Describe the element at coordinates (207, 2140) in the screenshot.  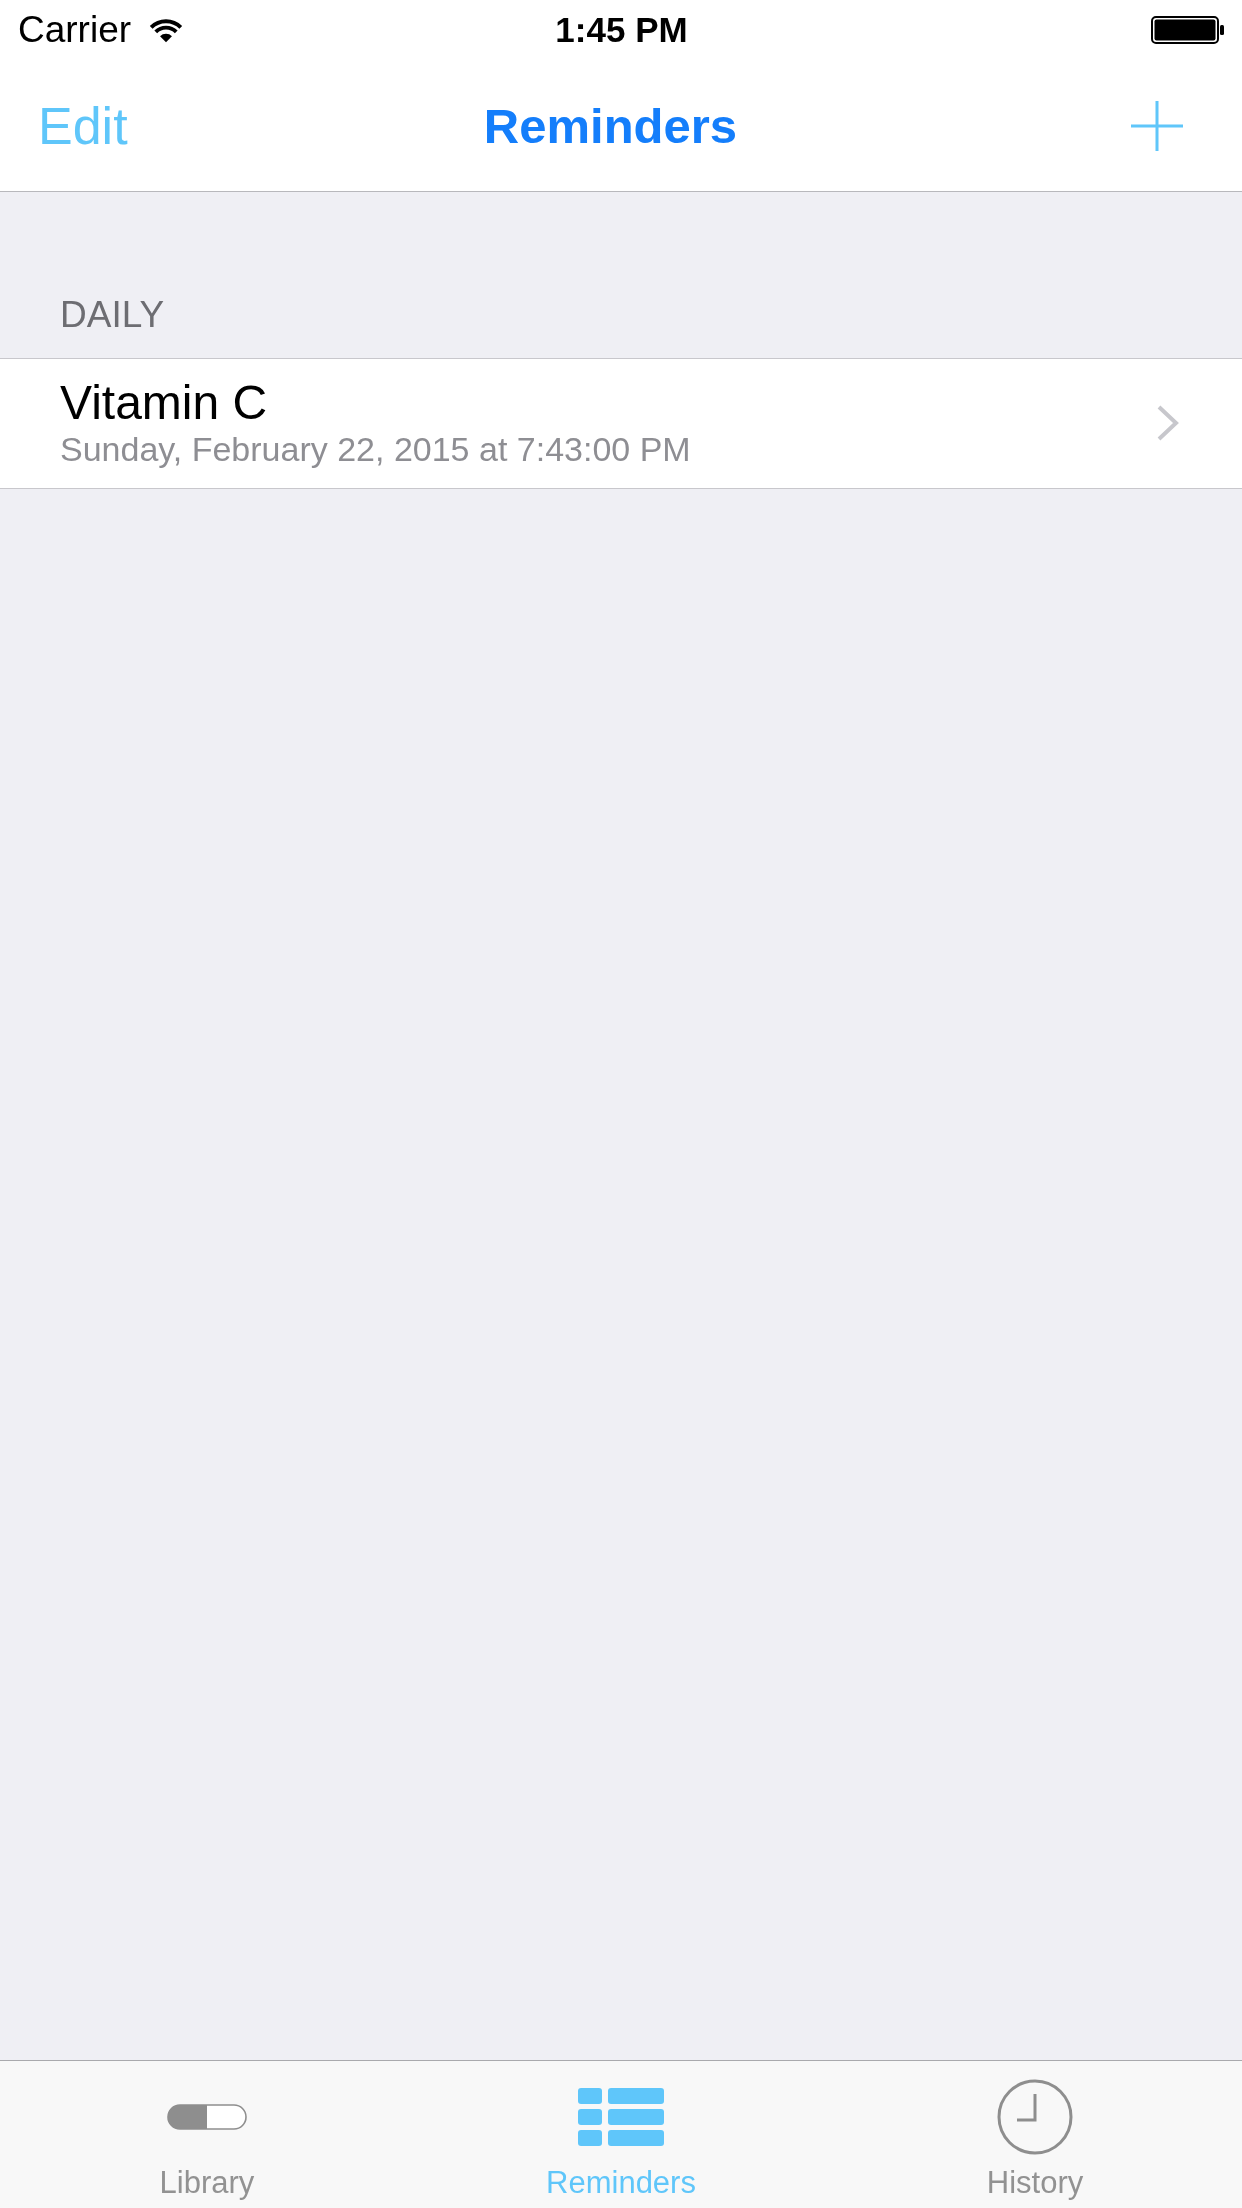
I see `tab-button: Library` at that location.